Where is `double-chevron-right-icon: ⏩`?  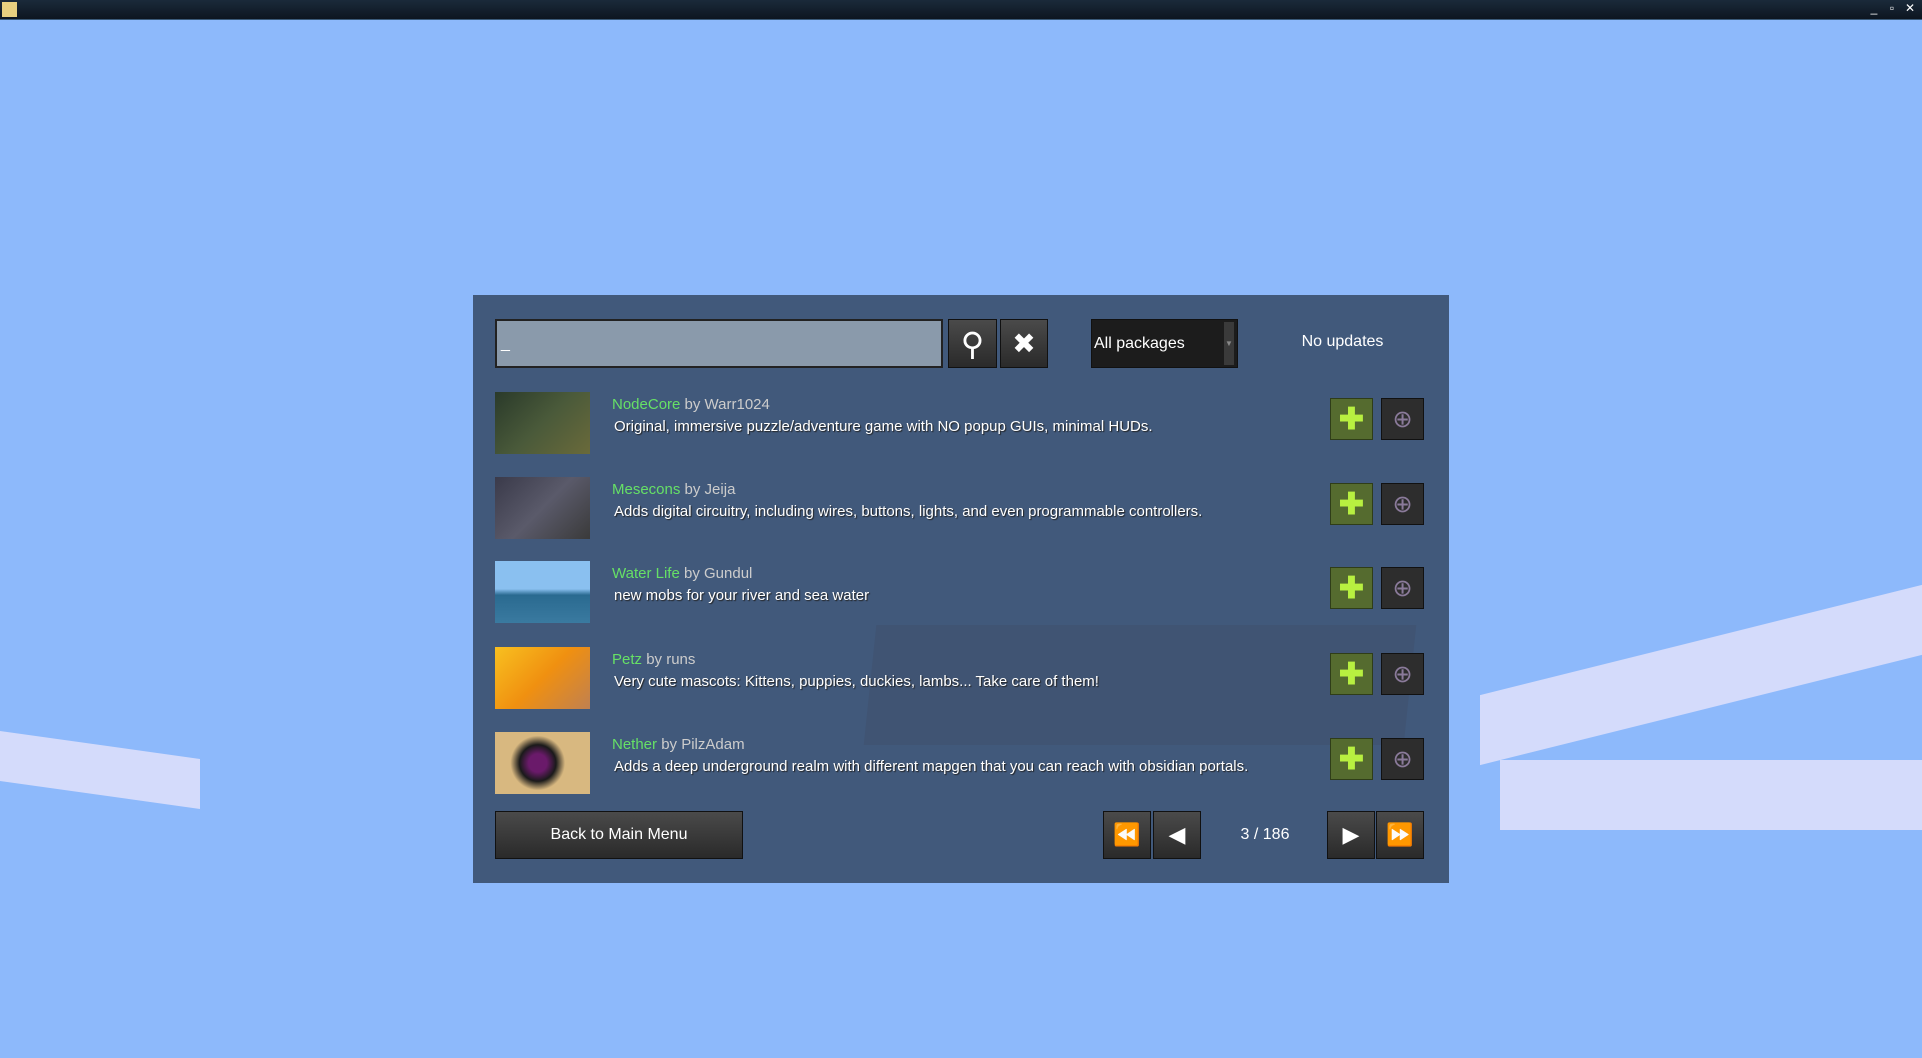
double-chevron-right-icon: ⏩ is located at coordinates (1400, 834).